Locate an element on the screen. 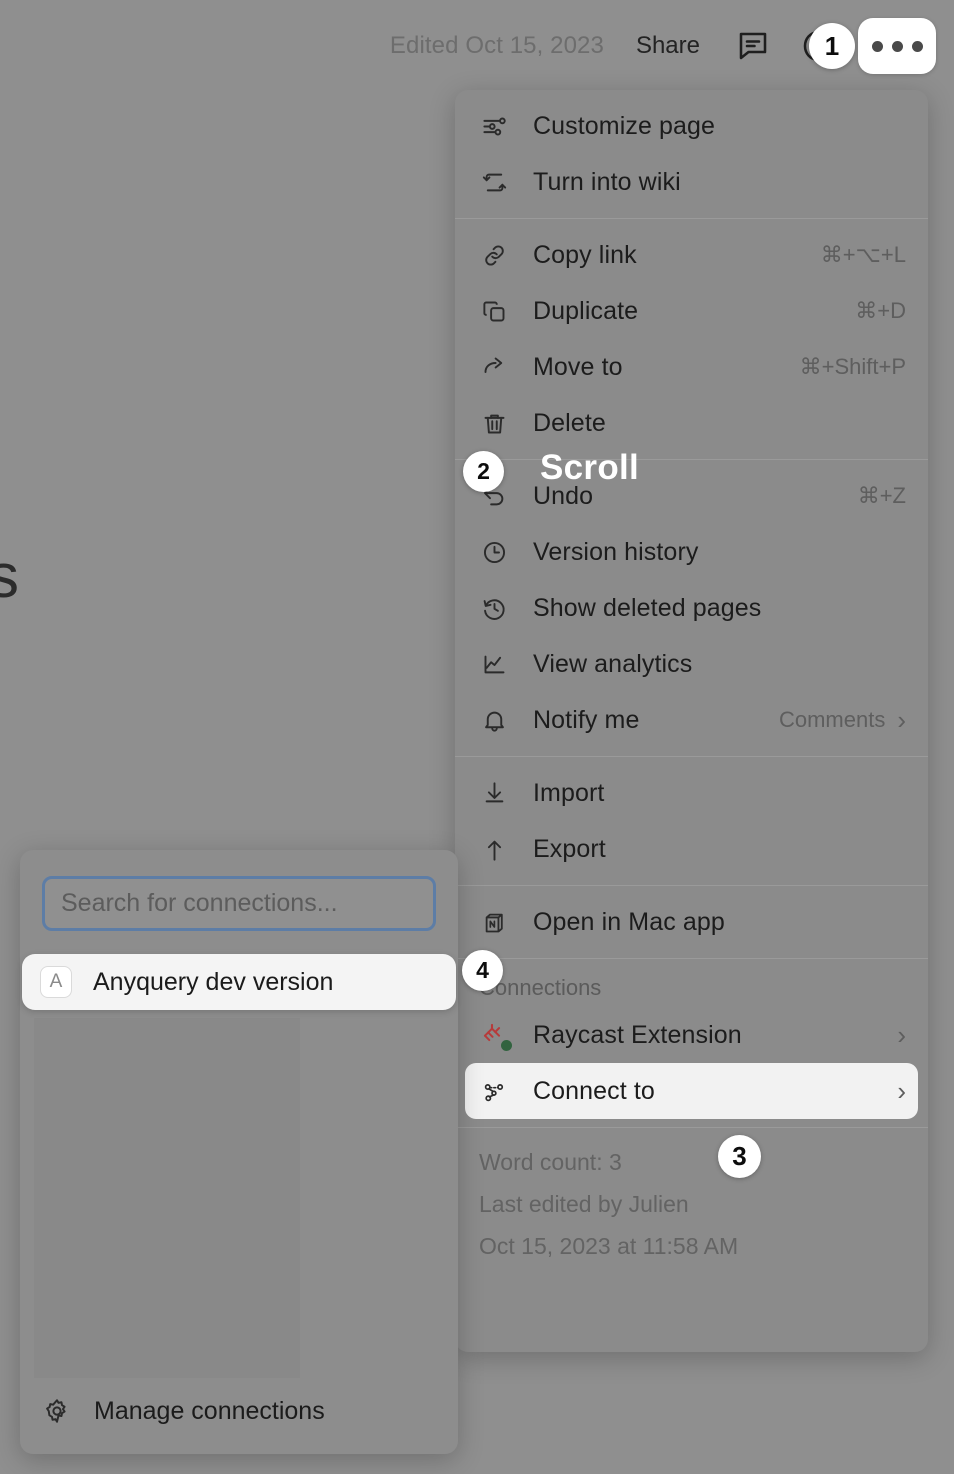 This screenshot has height=1474, width=954. search-field-wrapper is located at coordinates (239, 890).